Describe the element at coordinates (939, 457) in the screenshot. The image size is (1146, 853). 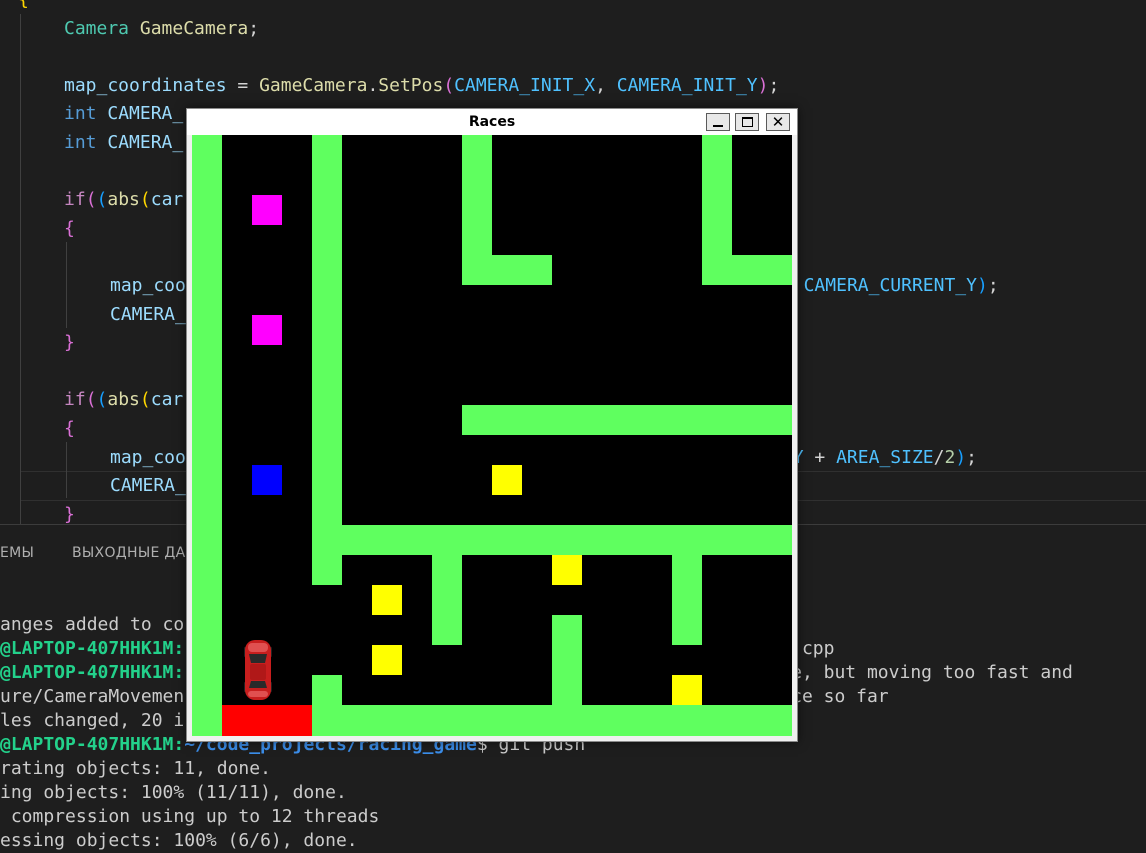
I see `code-token: /` at that location.